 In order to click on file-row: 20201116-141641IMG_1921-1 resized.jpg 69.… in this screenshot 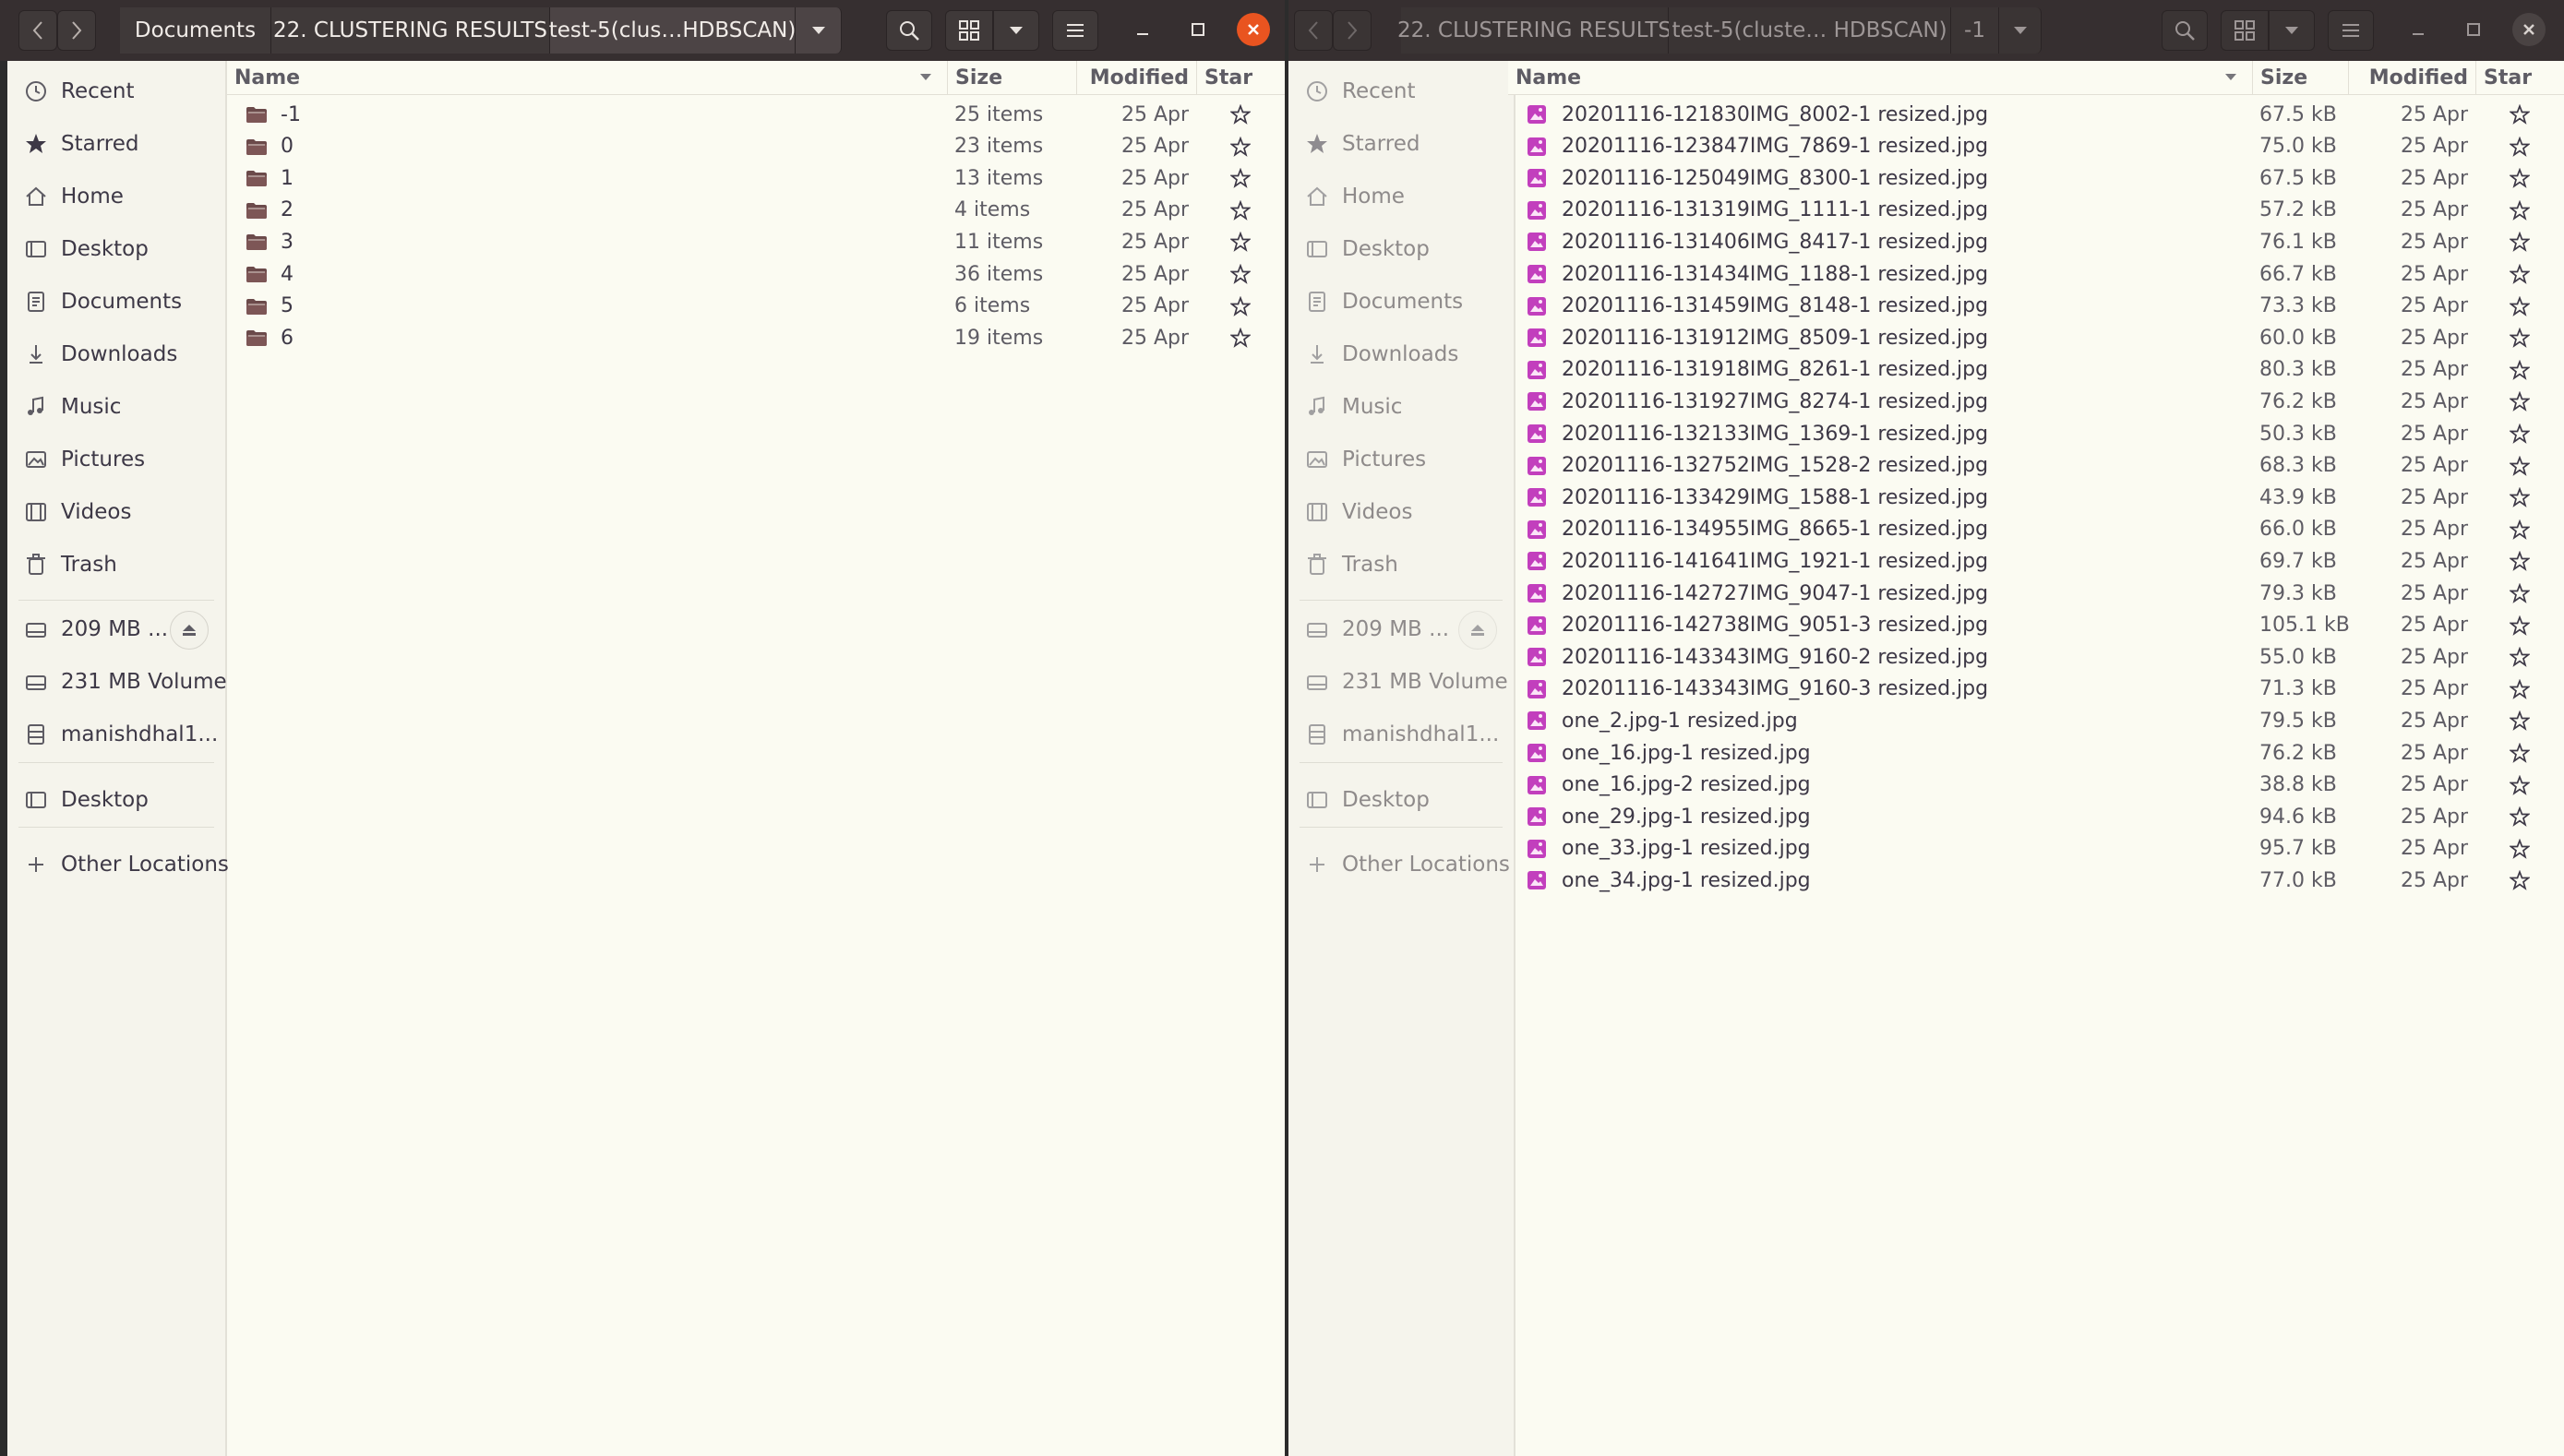, I will do `click(2036, 561)`.